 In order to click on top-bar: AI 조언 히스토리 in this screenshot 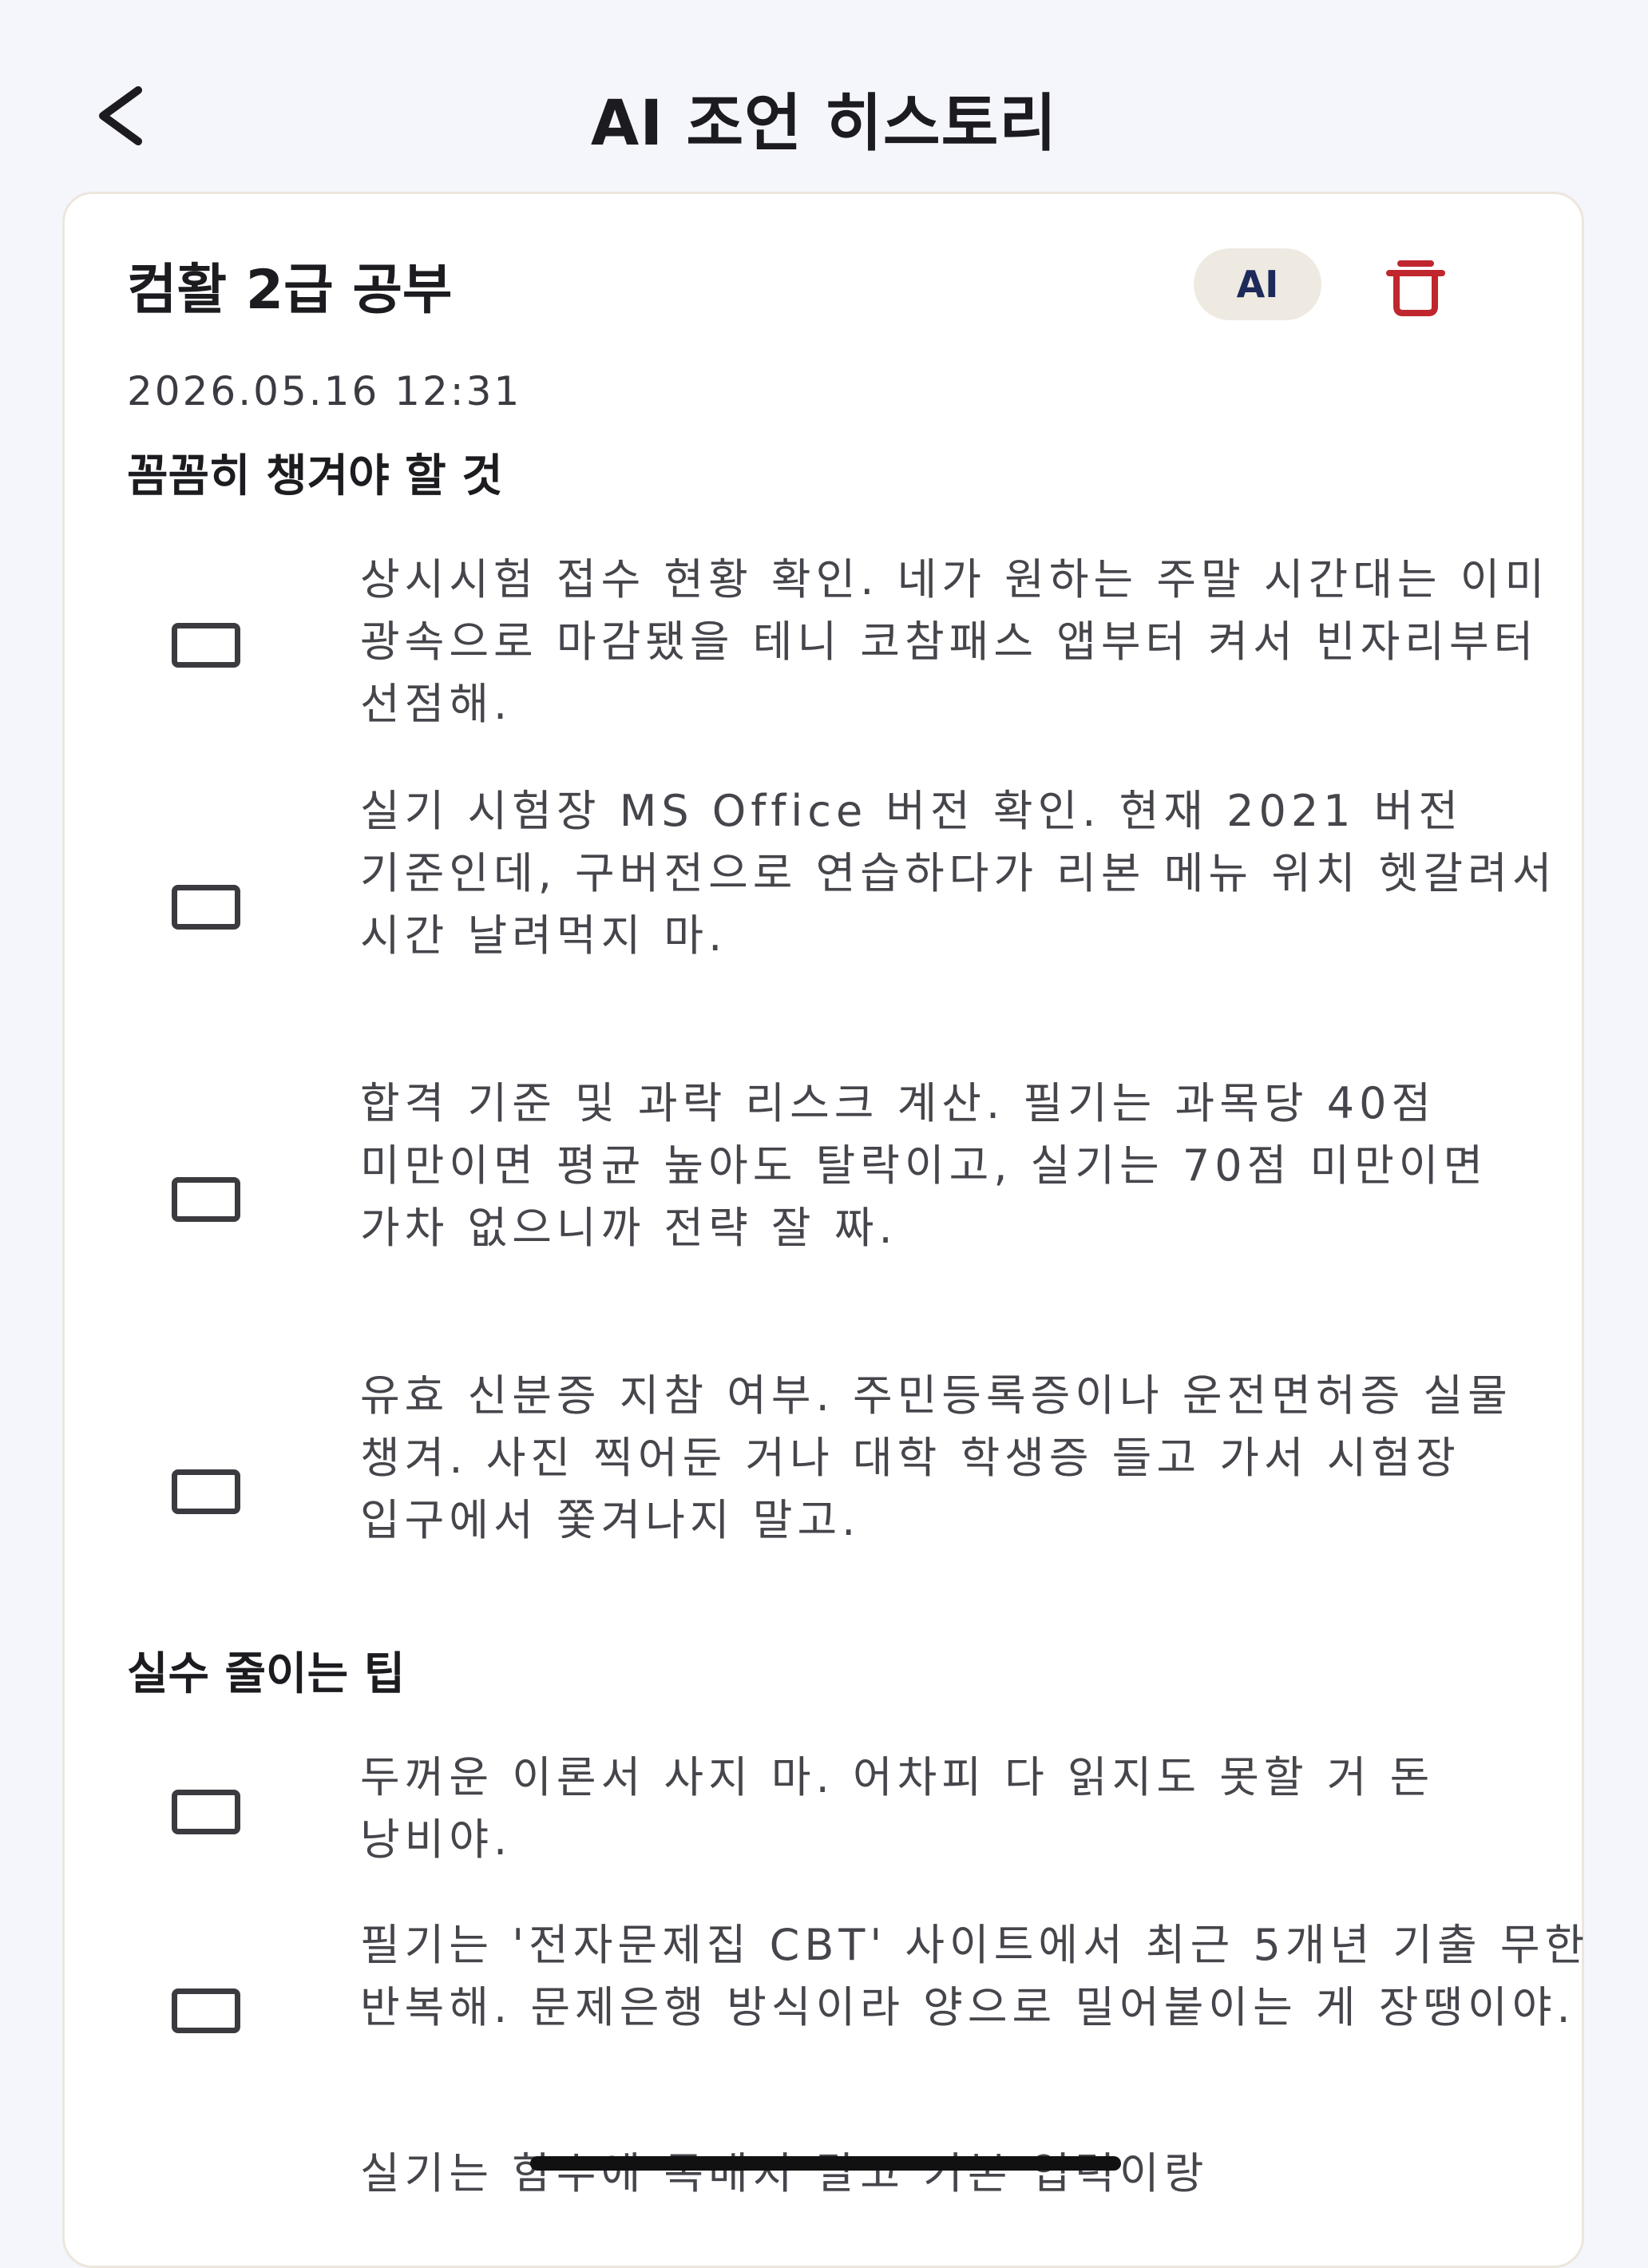, I will do `click(824, 96)`.